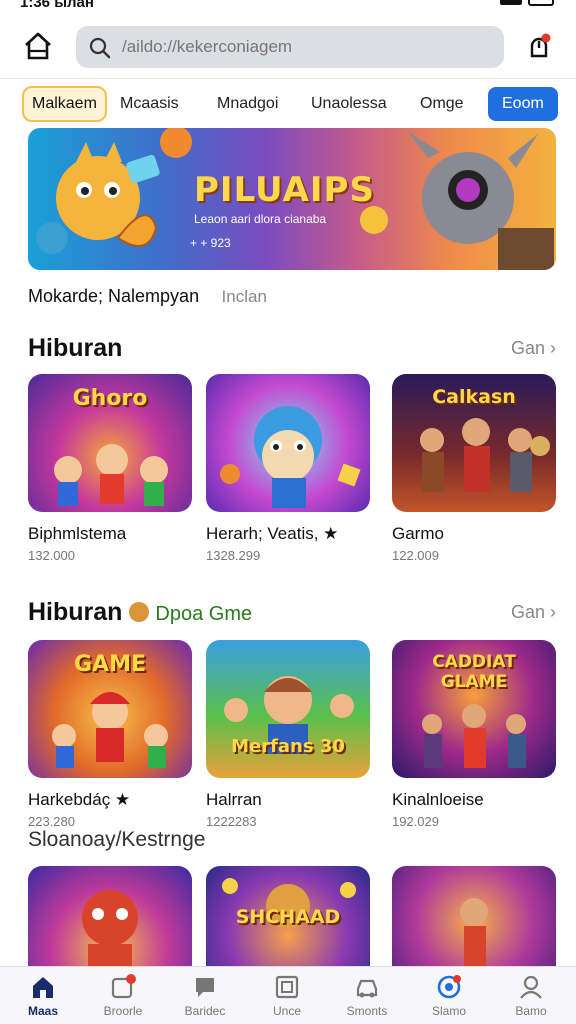  Describe the element at coordinates (109, 664) in the screenshot. I see `thumbnail-title: GAME` at that location.